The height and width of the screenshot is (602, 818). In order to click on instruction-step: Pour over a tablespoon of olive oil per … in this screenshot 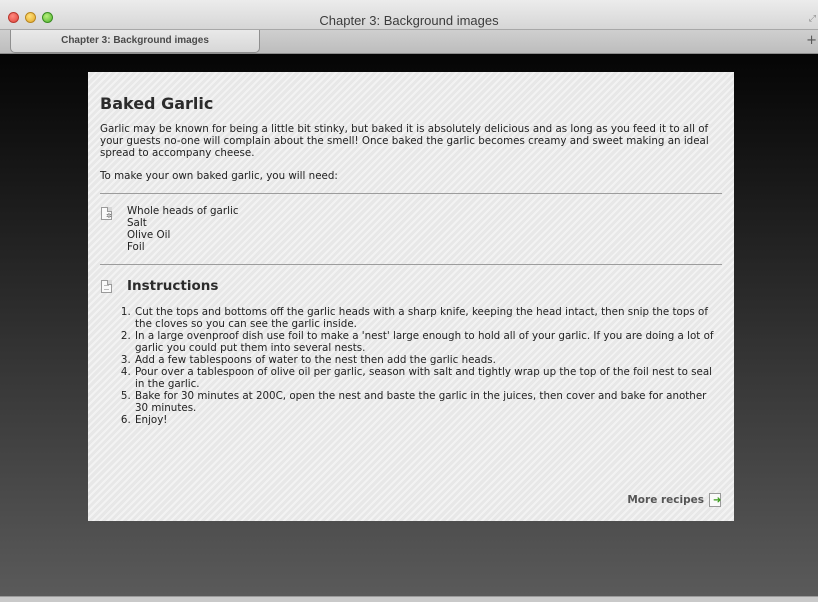, I will do `click(428, 378)`.